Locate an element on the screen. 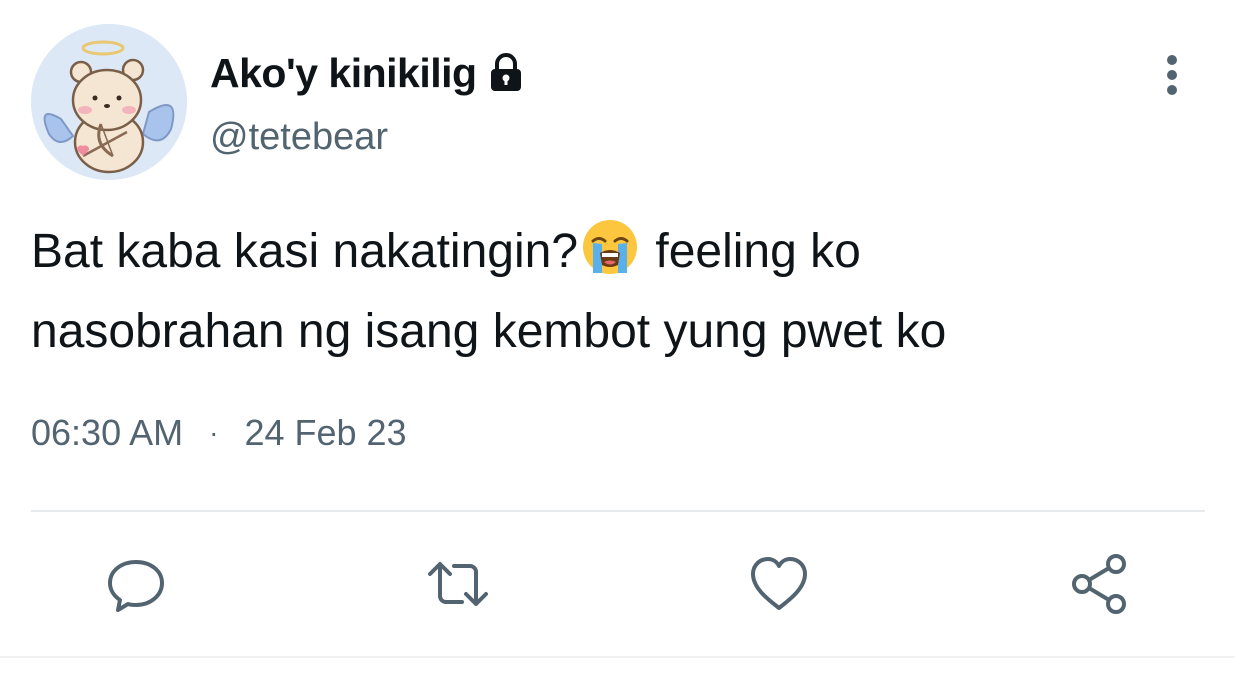 This screenshot has width=1235, height=675. retweet-button is located at coordinates (458, 584).